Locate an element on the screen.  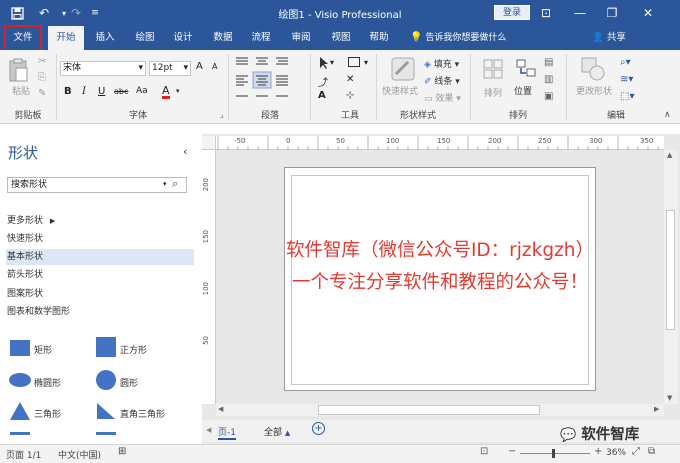
underline-button: U is located at coordinates (101, 91).